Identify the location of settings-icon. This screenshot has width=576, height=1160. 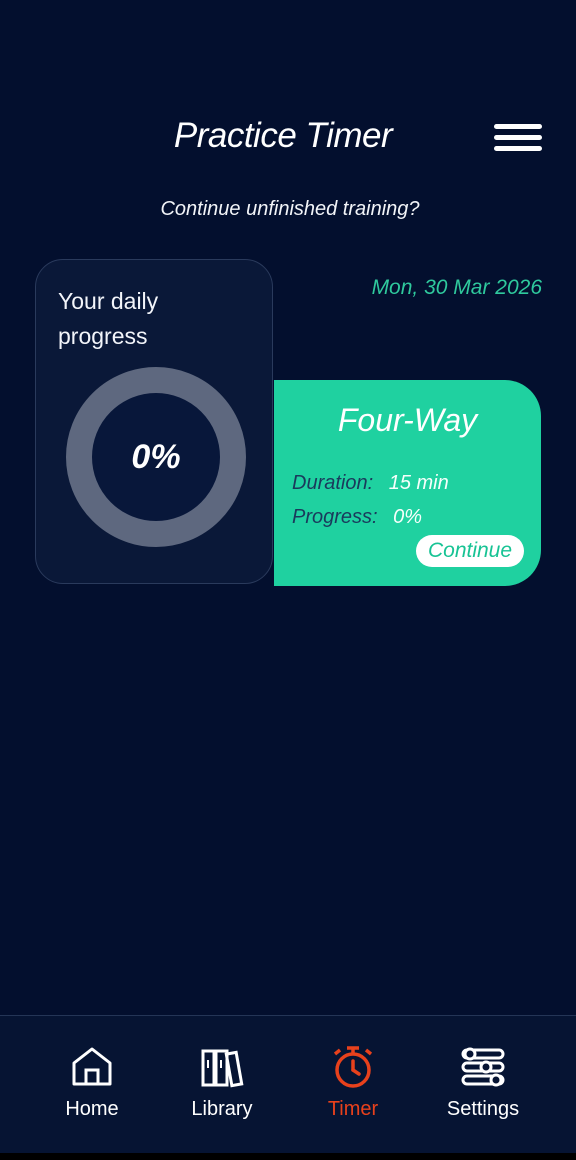
(483, 1067).